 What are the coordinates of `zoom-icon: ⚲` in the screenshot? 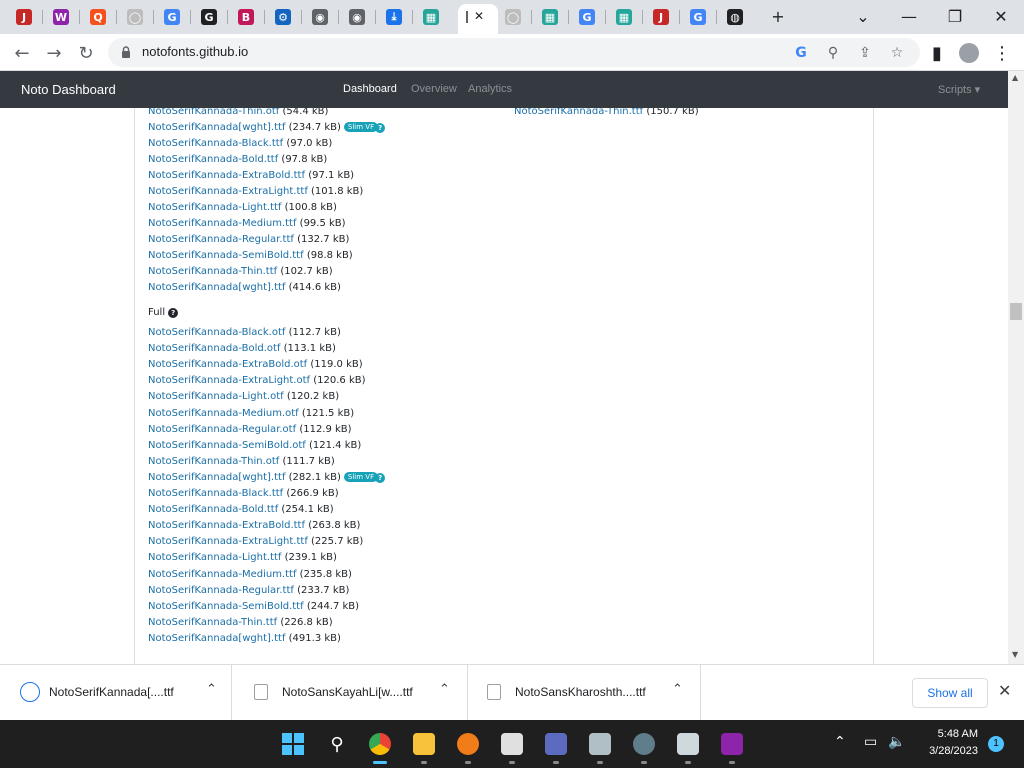 It's located at (833, 53).